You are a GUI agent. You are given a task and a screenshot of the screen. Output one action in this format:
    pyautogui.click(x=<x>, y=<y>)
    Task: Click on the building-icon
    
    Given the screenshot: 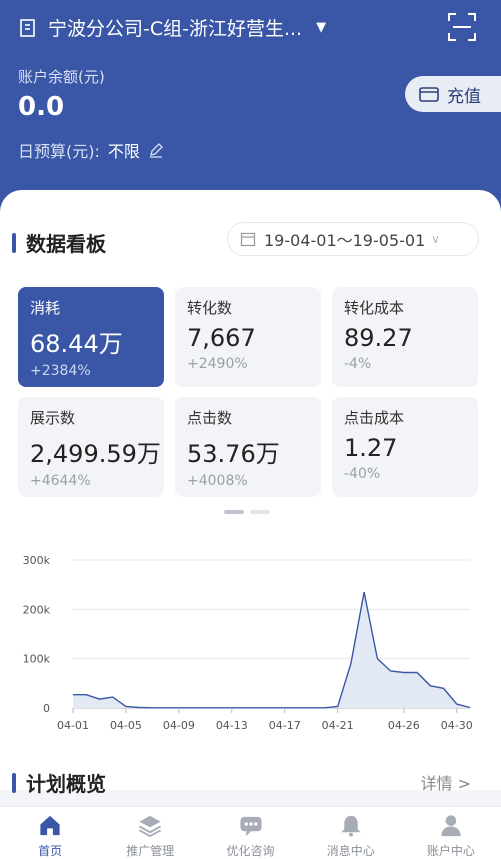 What is the action you would take?
    pyautogui.click(x=27, y=27)
    